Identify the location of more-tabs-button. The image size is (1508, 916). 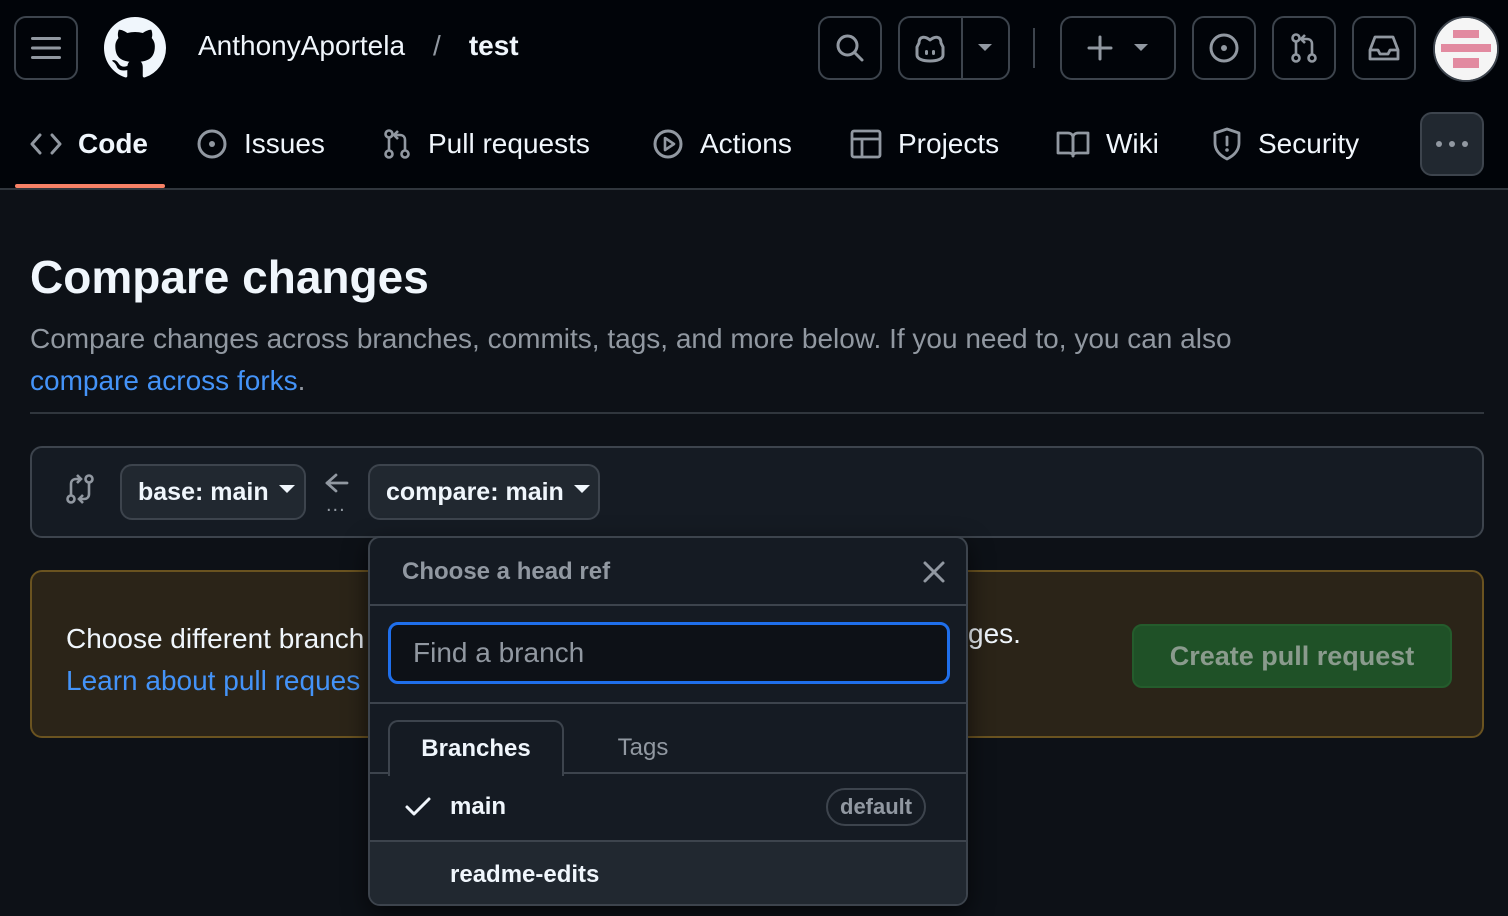
(1452, 144).